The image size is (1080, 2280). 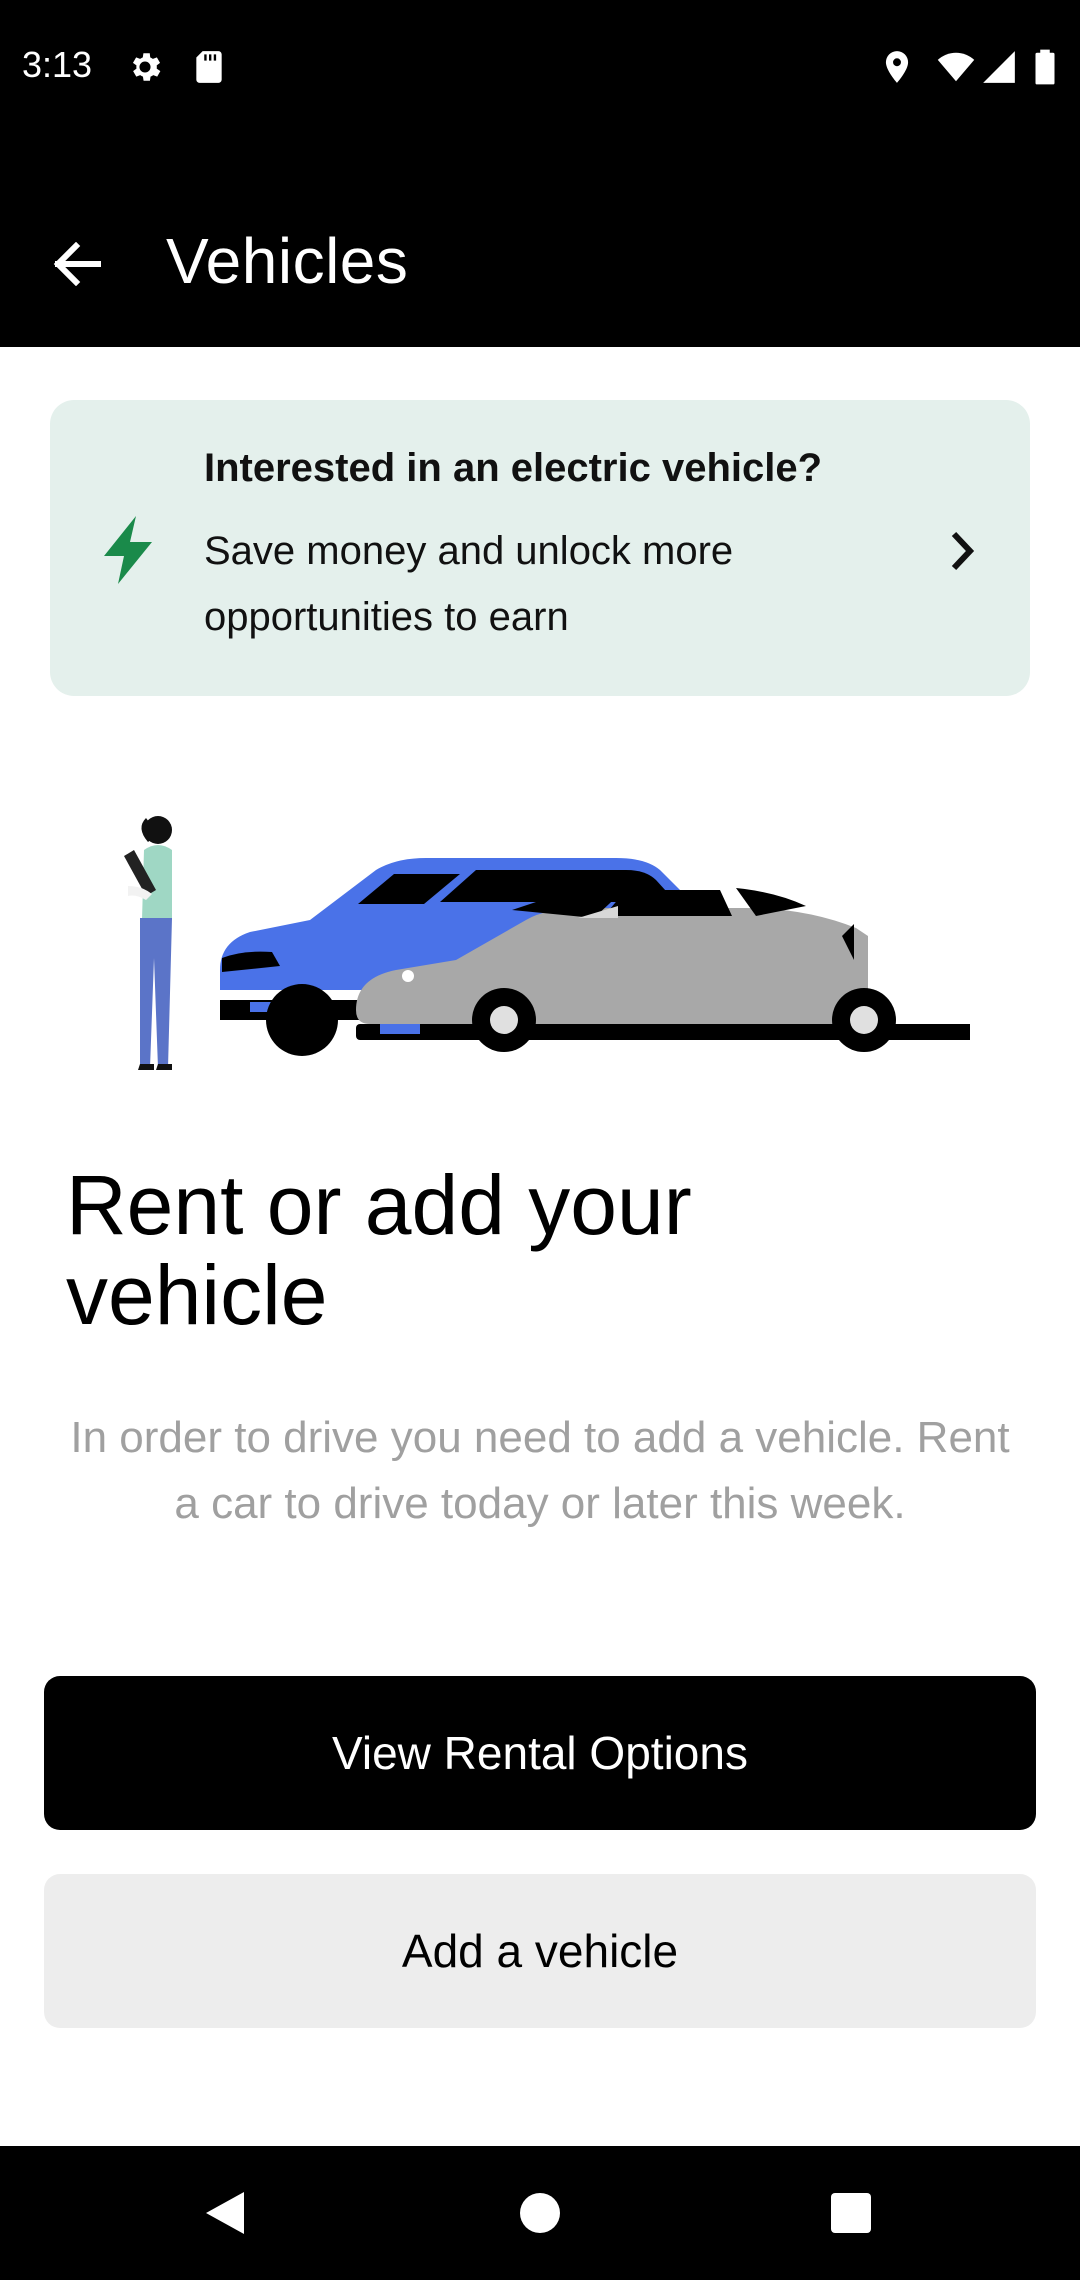 I want to click on location-icon, so click(x=897, y=67).